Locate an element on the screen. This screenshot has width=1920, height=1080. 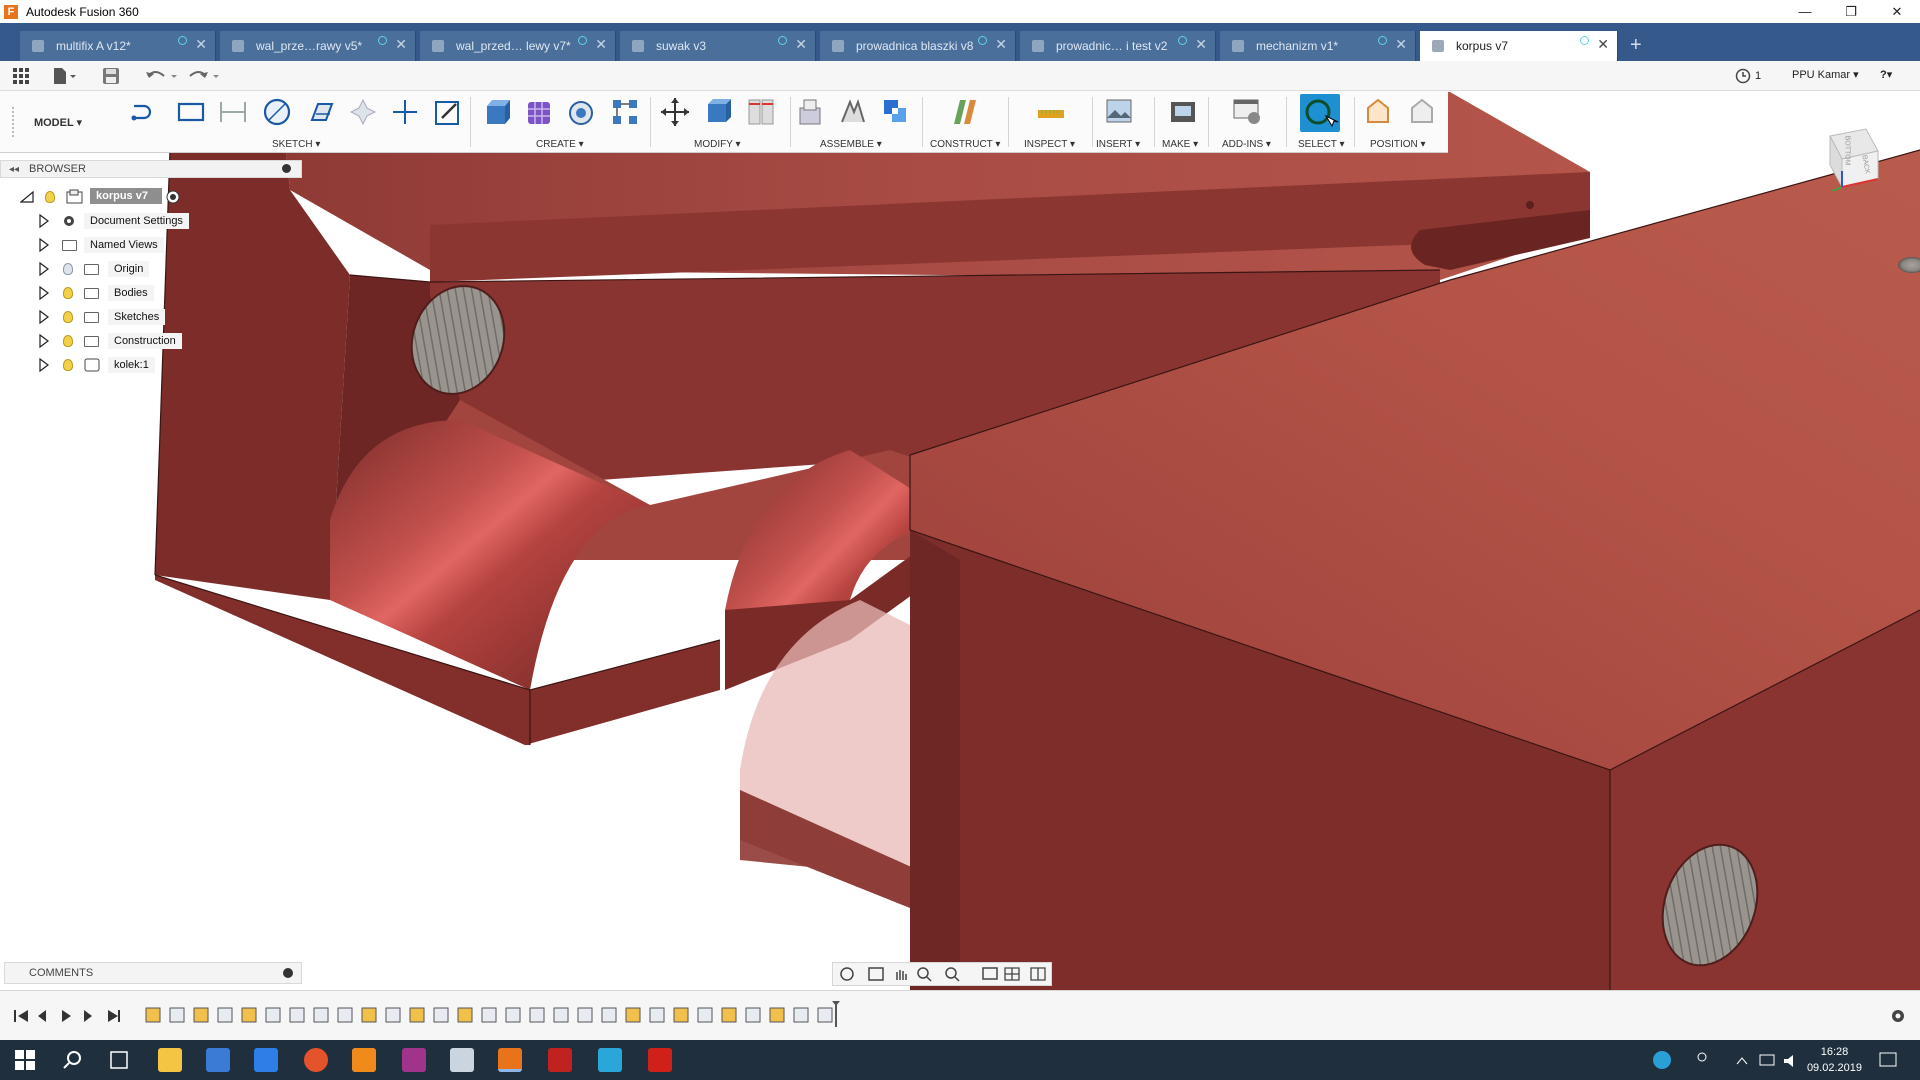
sketch-group-label: SKETCH ▾ is located at coordinates (296, 144).